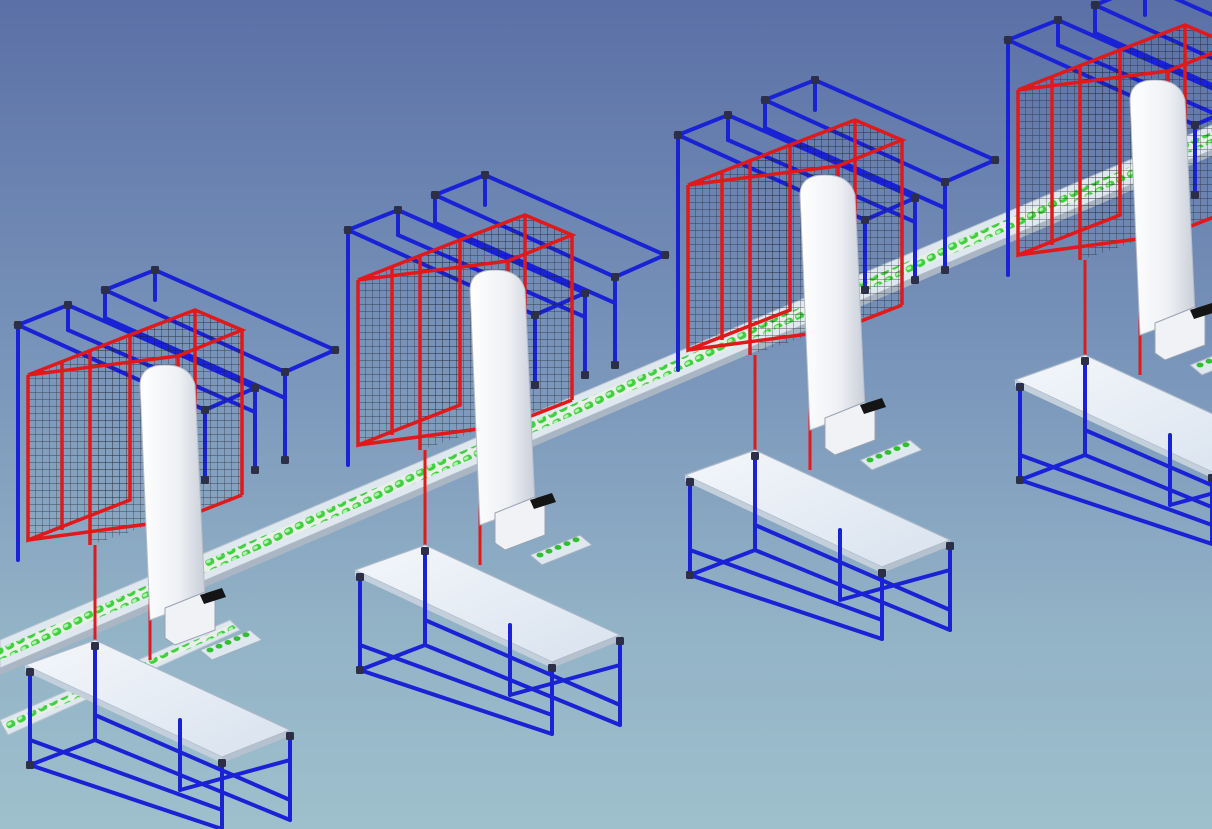  What do you see at coordinates (1115, 499) in the screenshot?
I see `workbench-lower-rails` at bounding box center [1115, 499].